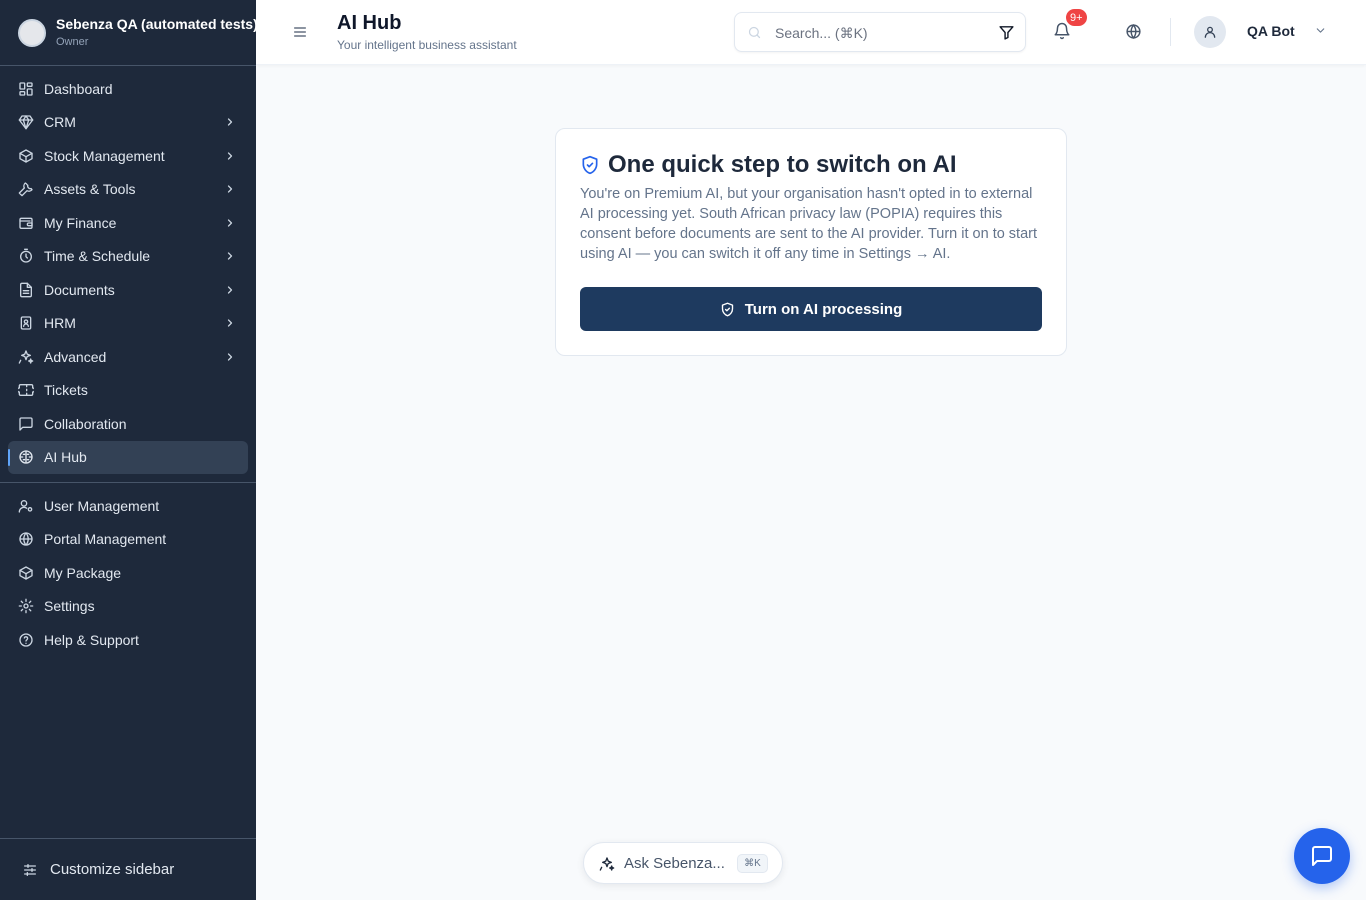 This screenshot has width=1366, height=900. I want to click on search-input, so click(880, 33).